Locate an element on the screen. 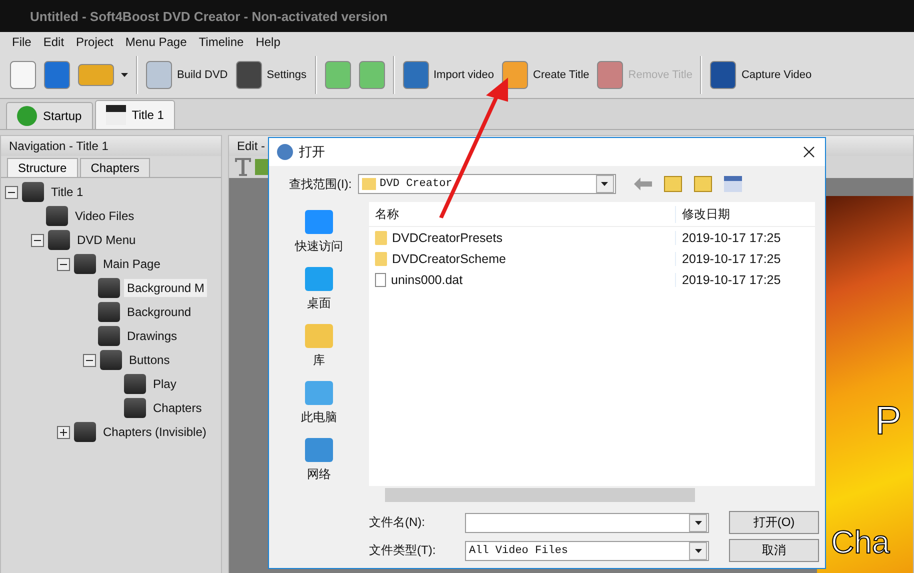 Image resolution: width=914 pixels, height=573 pixels. tree-item: Chapters is located at coordinates (177, 408).